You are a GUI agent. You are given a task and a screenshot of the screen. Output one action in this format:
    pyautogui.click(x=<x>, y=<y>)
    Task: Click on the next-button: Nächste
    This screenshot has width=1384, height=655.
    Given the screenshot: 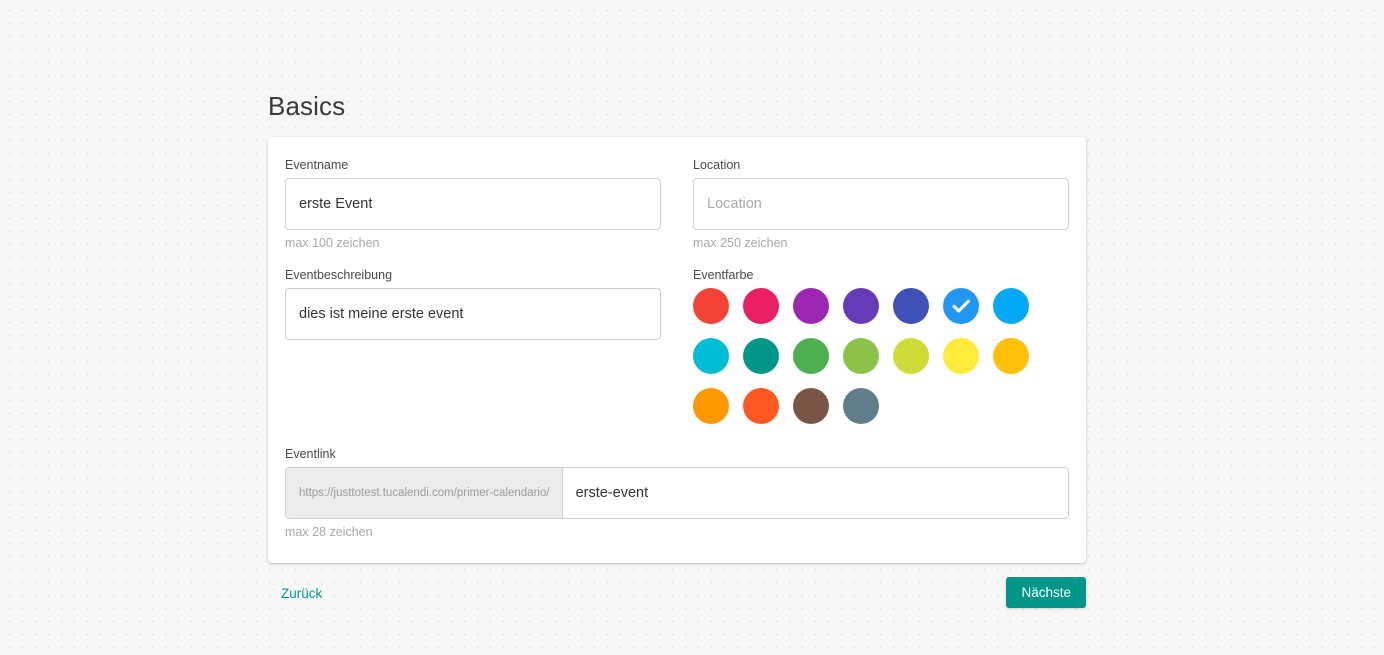 What is the action you would take?
    pyautogui.click(x=1046, y=592)
    